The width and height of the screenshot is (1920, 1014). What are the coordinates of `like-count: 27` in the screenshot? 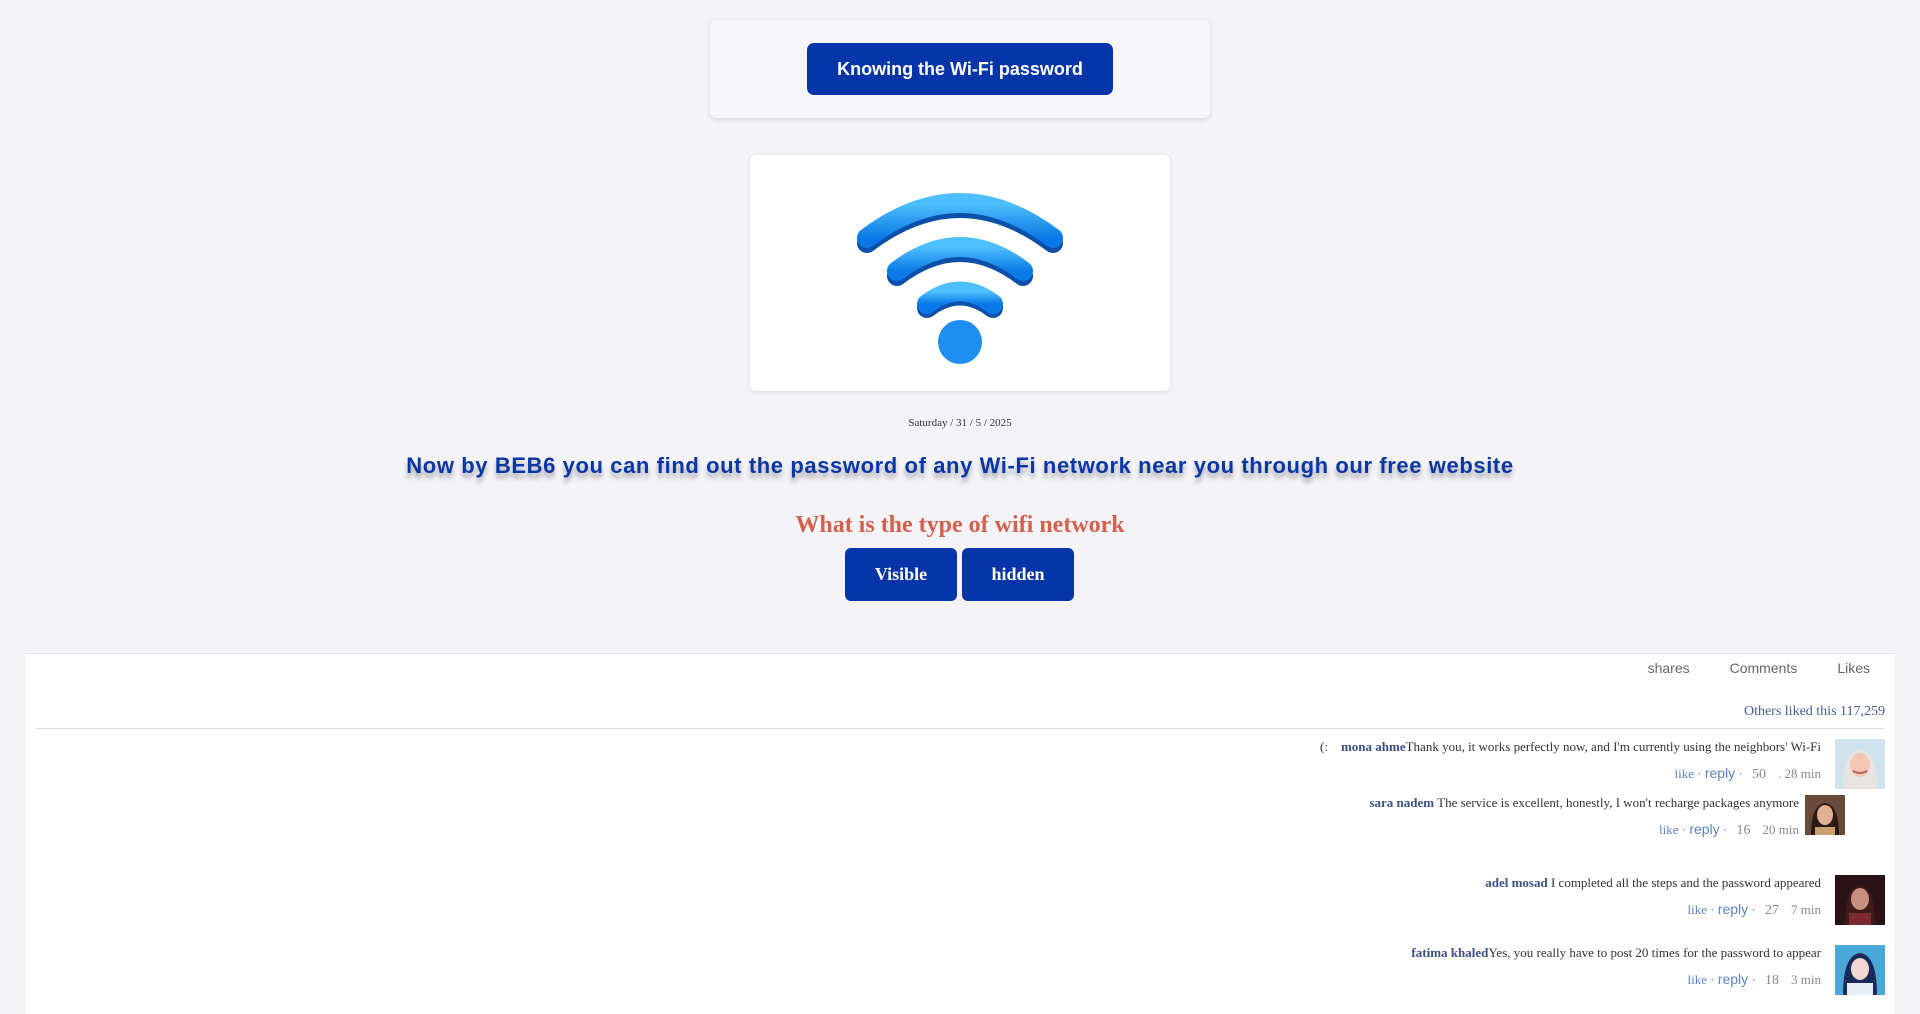 It's located at (1772, 910).